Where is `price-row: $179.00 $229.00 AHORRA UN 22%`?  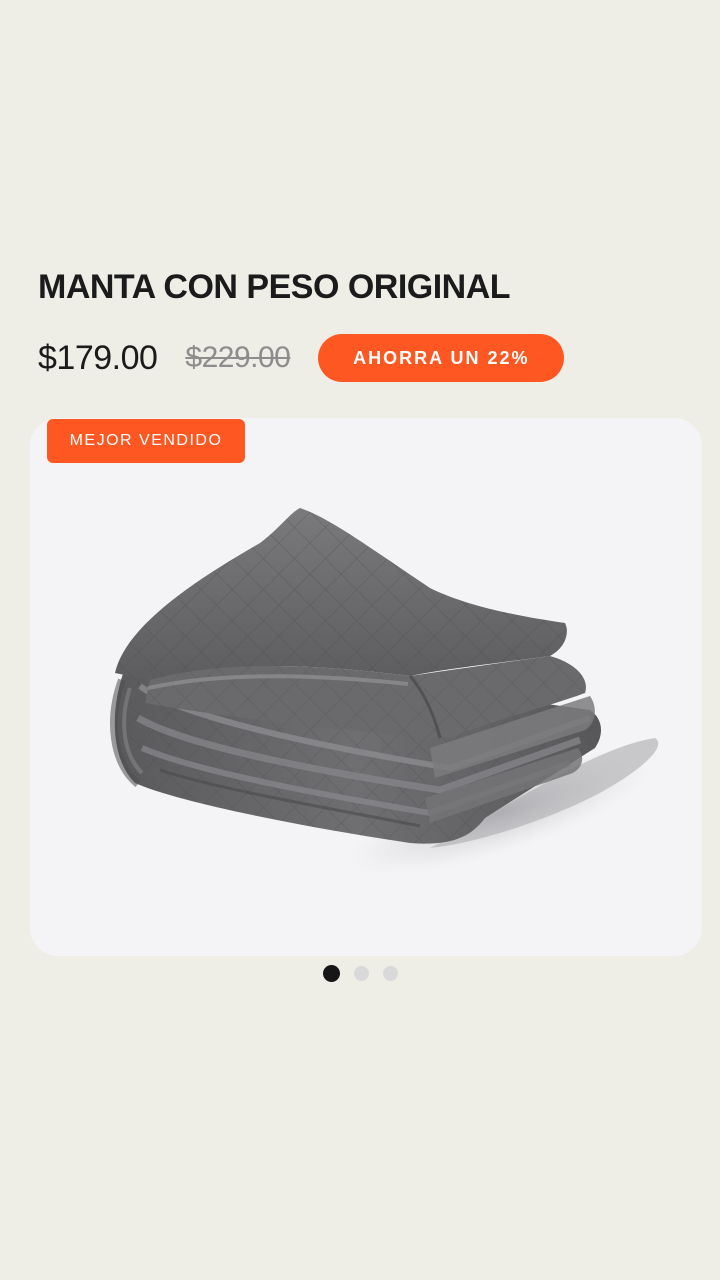
price-row: $179.00 $229.00 AHORRA UN 22% is located at coordinates (301, 358).